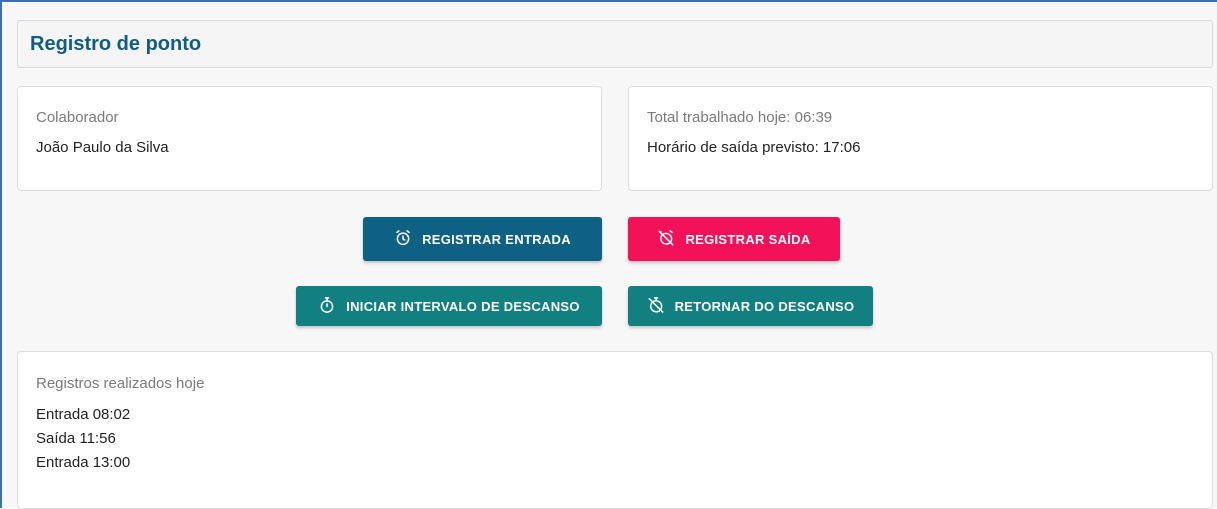  What do you see at coordinates (764, 306) in the screenshot?
I see `retornar-descanso-label: RETORNAR DO DESCANSO` at bounding box center [764, 306].